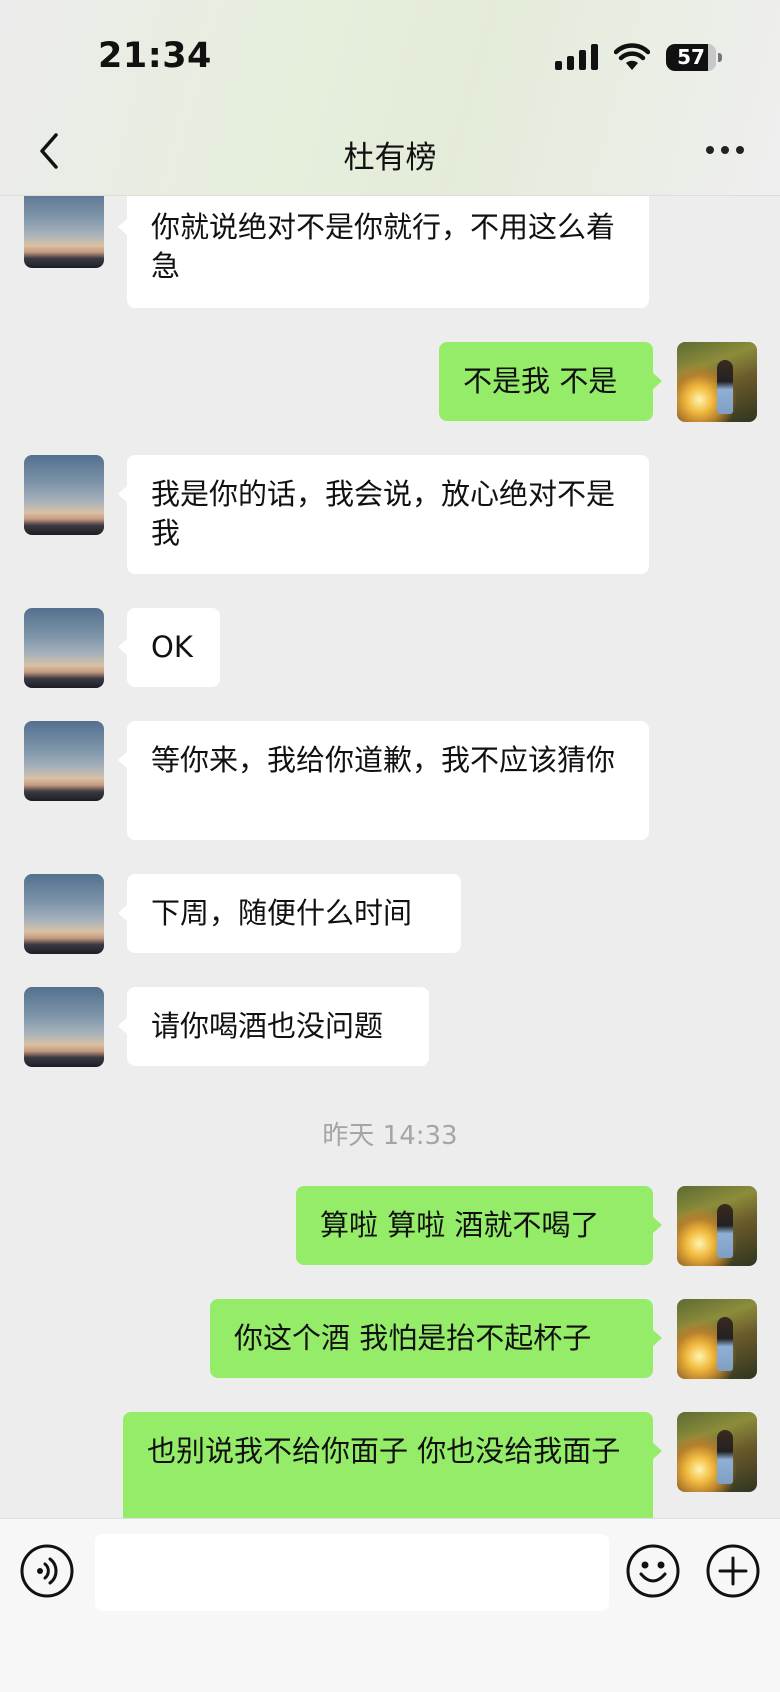 This screenshot has width=780, height=1692. I want to click on emoji-icon, so click(653, 1571).